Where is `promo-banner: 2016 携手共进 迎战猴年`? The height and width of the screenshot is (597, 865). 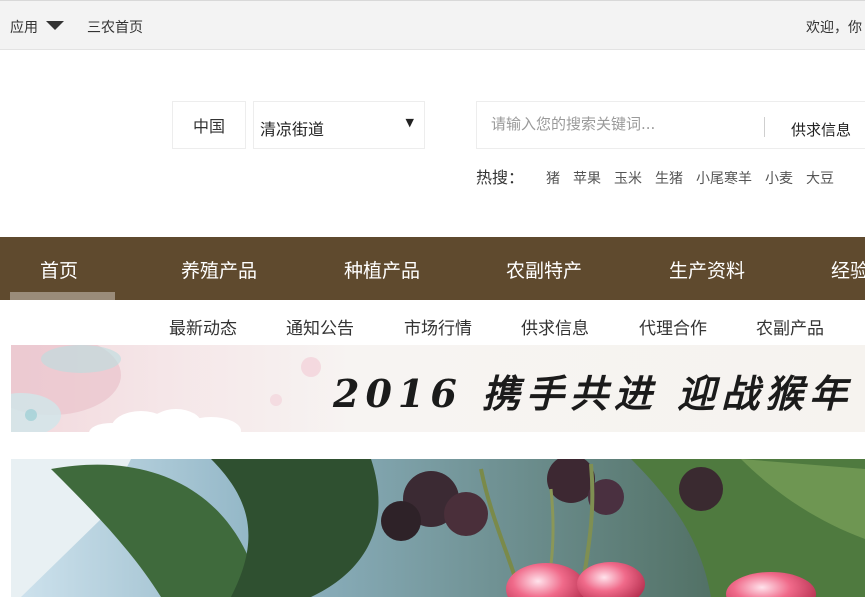 promo-banner: 2016 携手共进 迎战猴年 is located at coordinates (438, 388).